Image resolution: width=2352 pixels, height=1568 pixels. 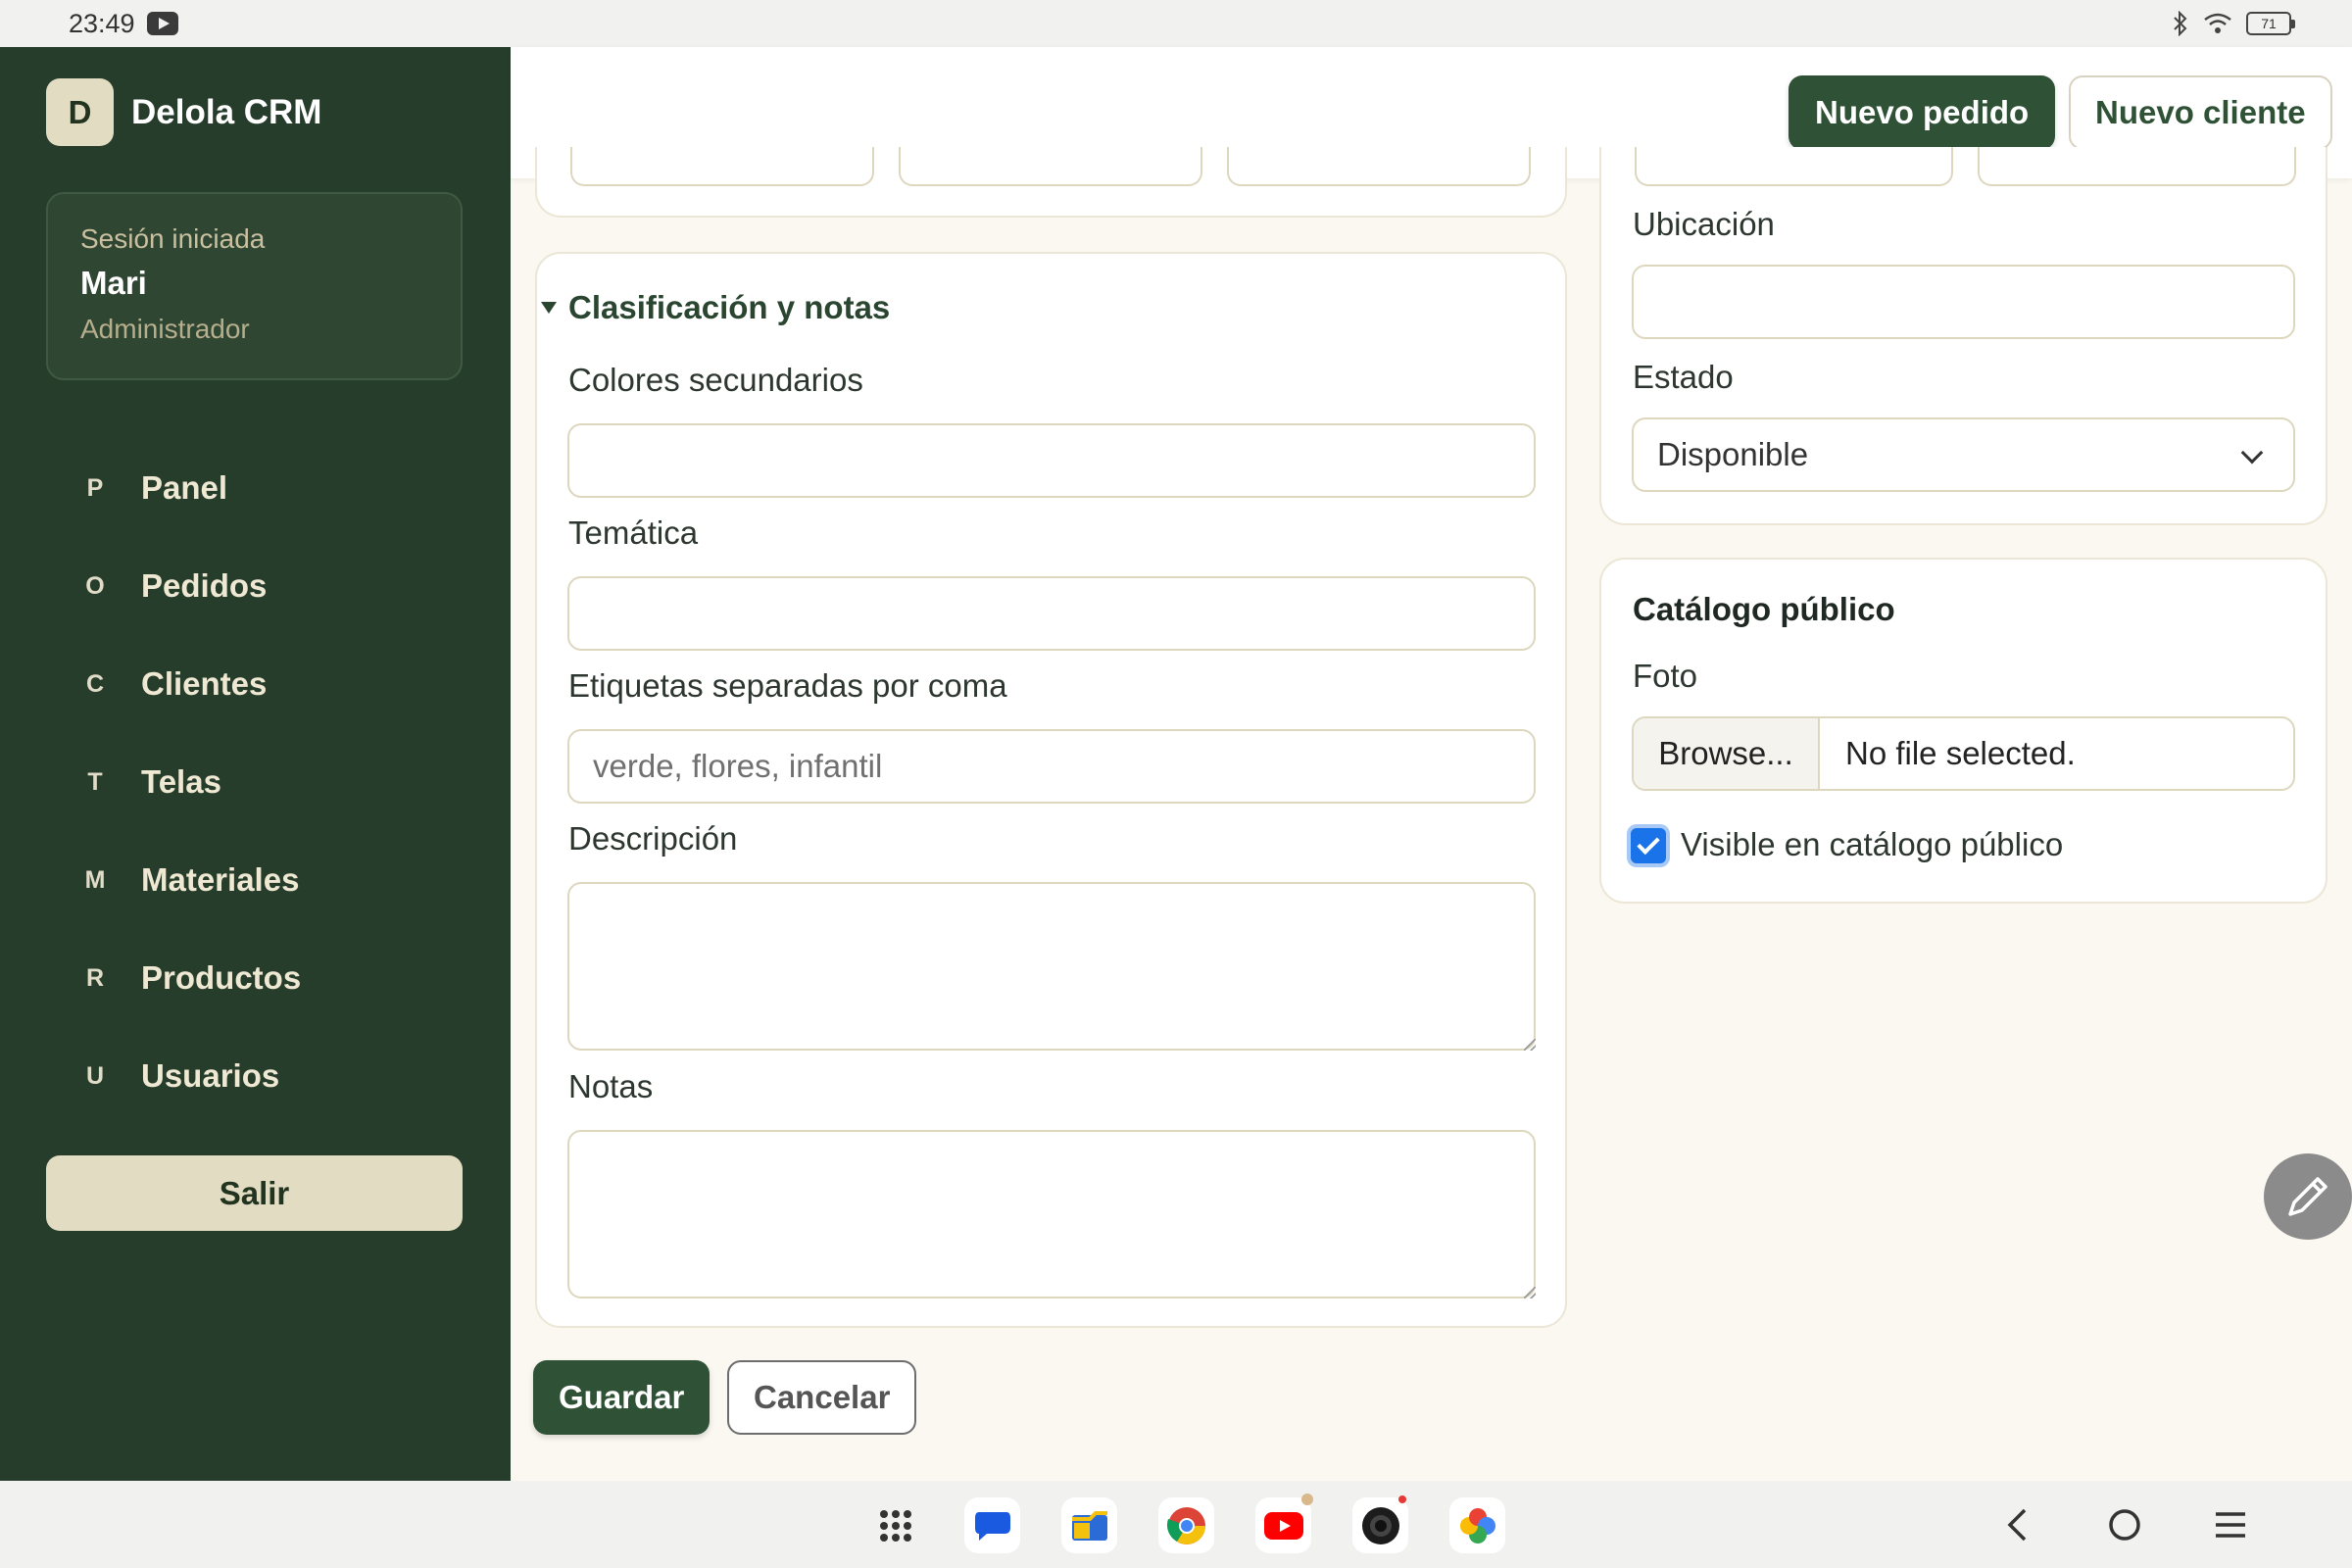 What do you see at coordinates (1380, 1524) in the screenshot?
I see `camera-icon` at bounding box center [1380, 1524].